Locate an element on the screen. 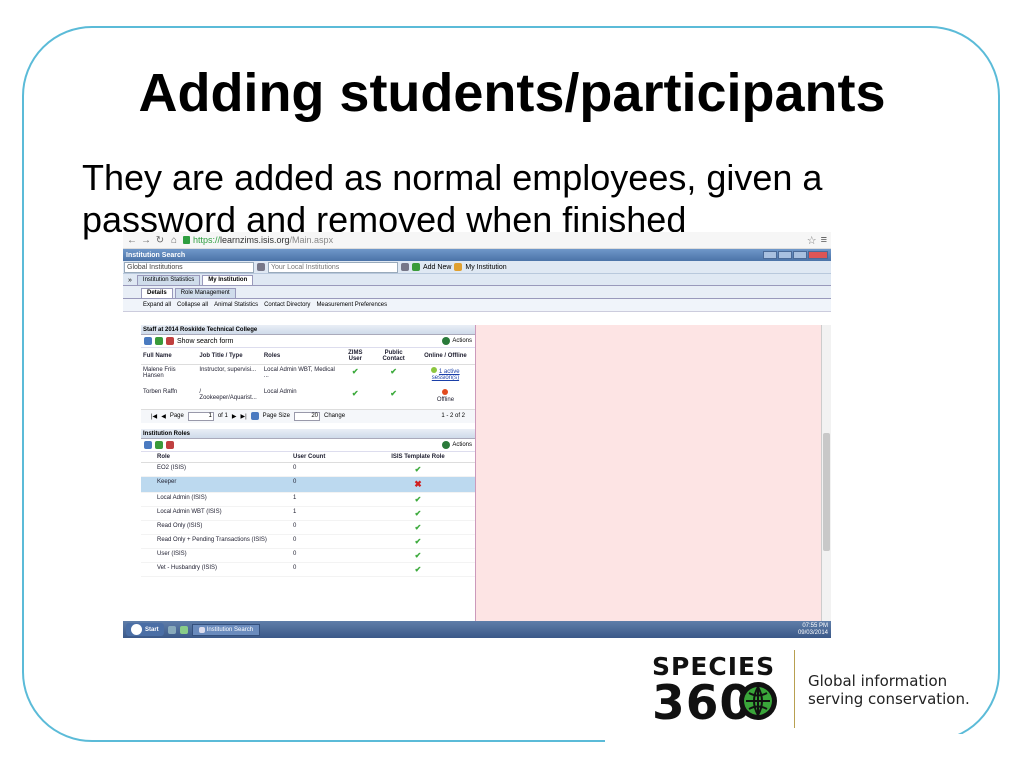 This screenshot has height=768, width=1024. last-page-icon: ▶| is located at coordinates (243, 416).